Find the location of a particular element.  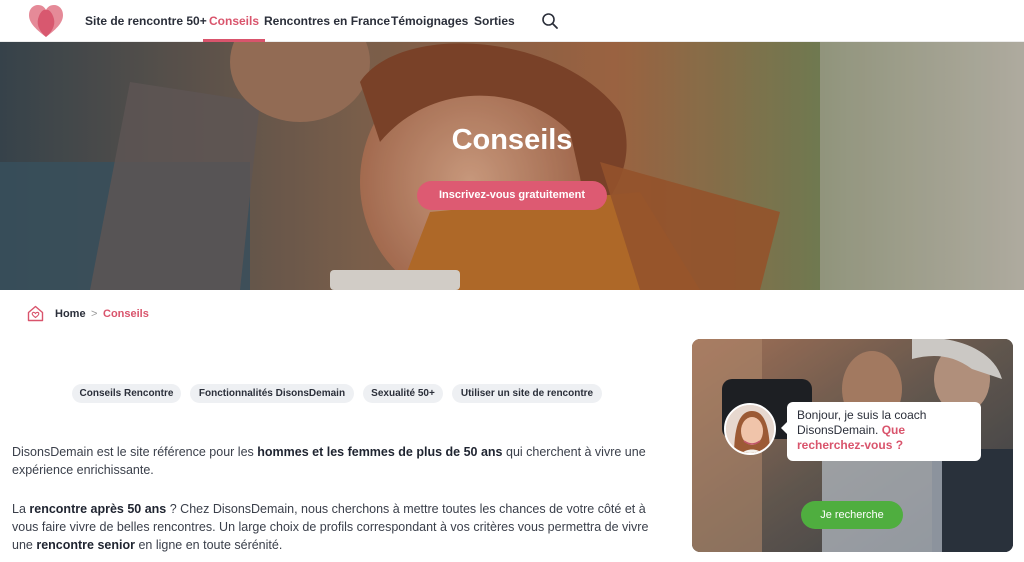

search-icon is located at coordinates (550, 21).